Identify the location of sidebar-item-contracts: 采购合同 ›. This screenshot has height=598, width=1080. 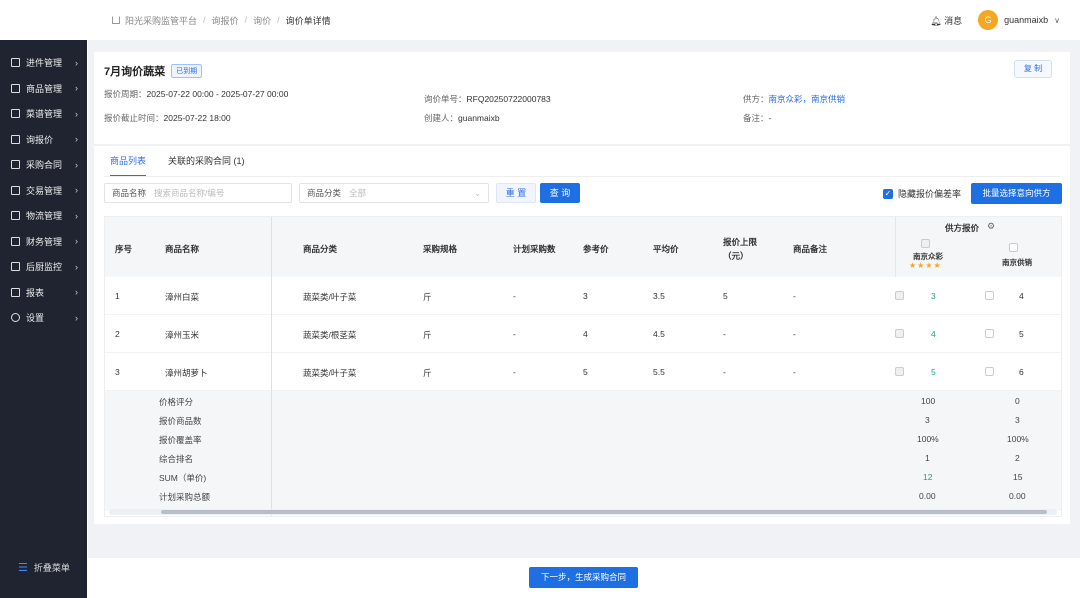
(43, 165).